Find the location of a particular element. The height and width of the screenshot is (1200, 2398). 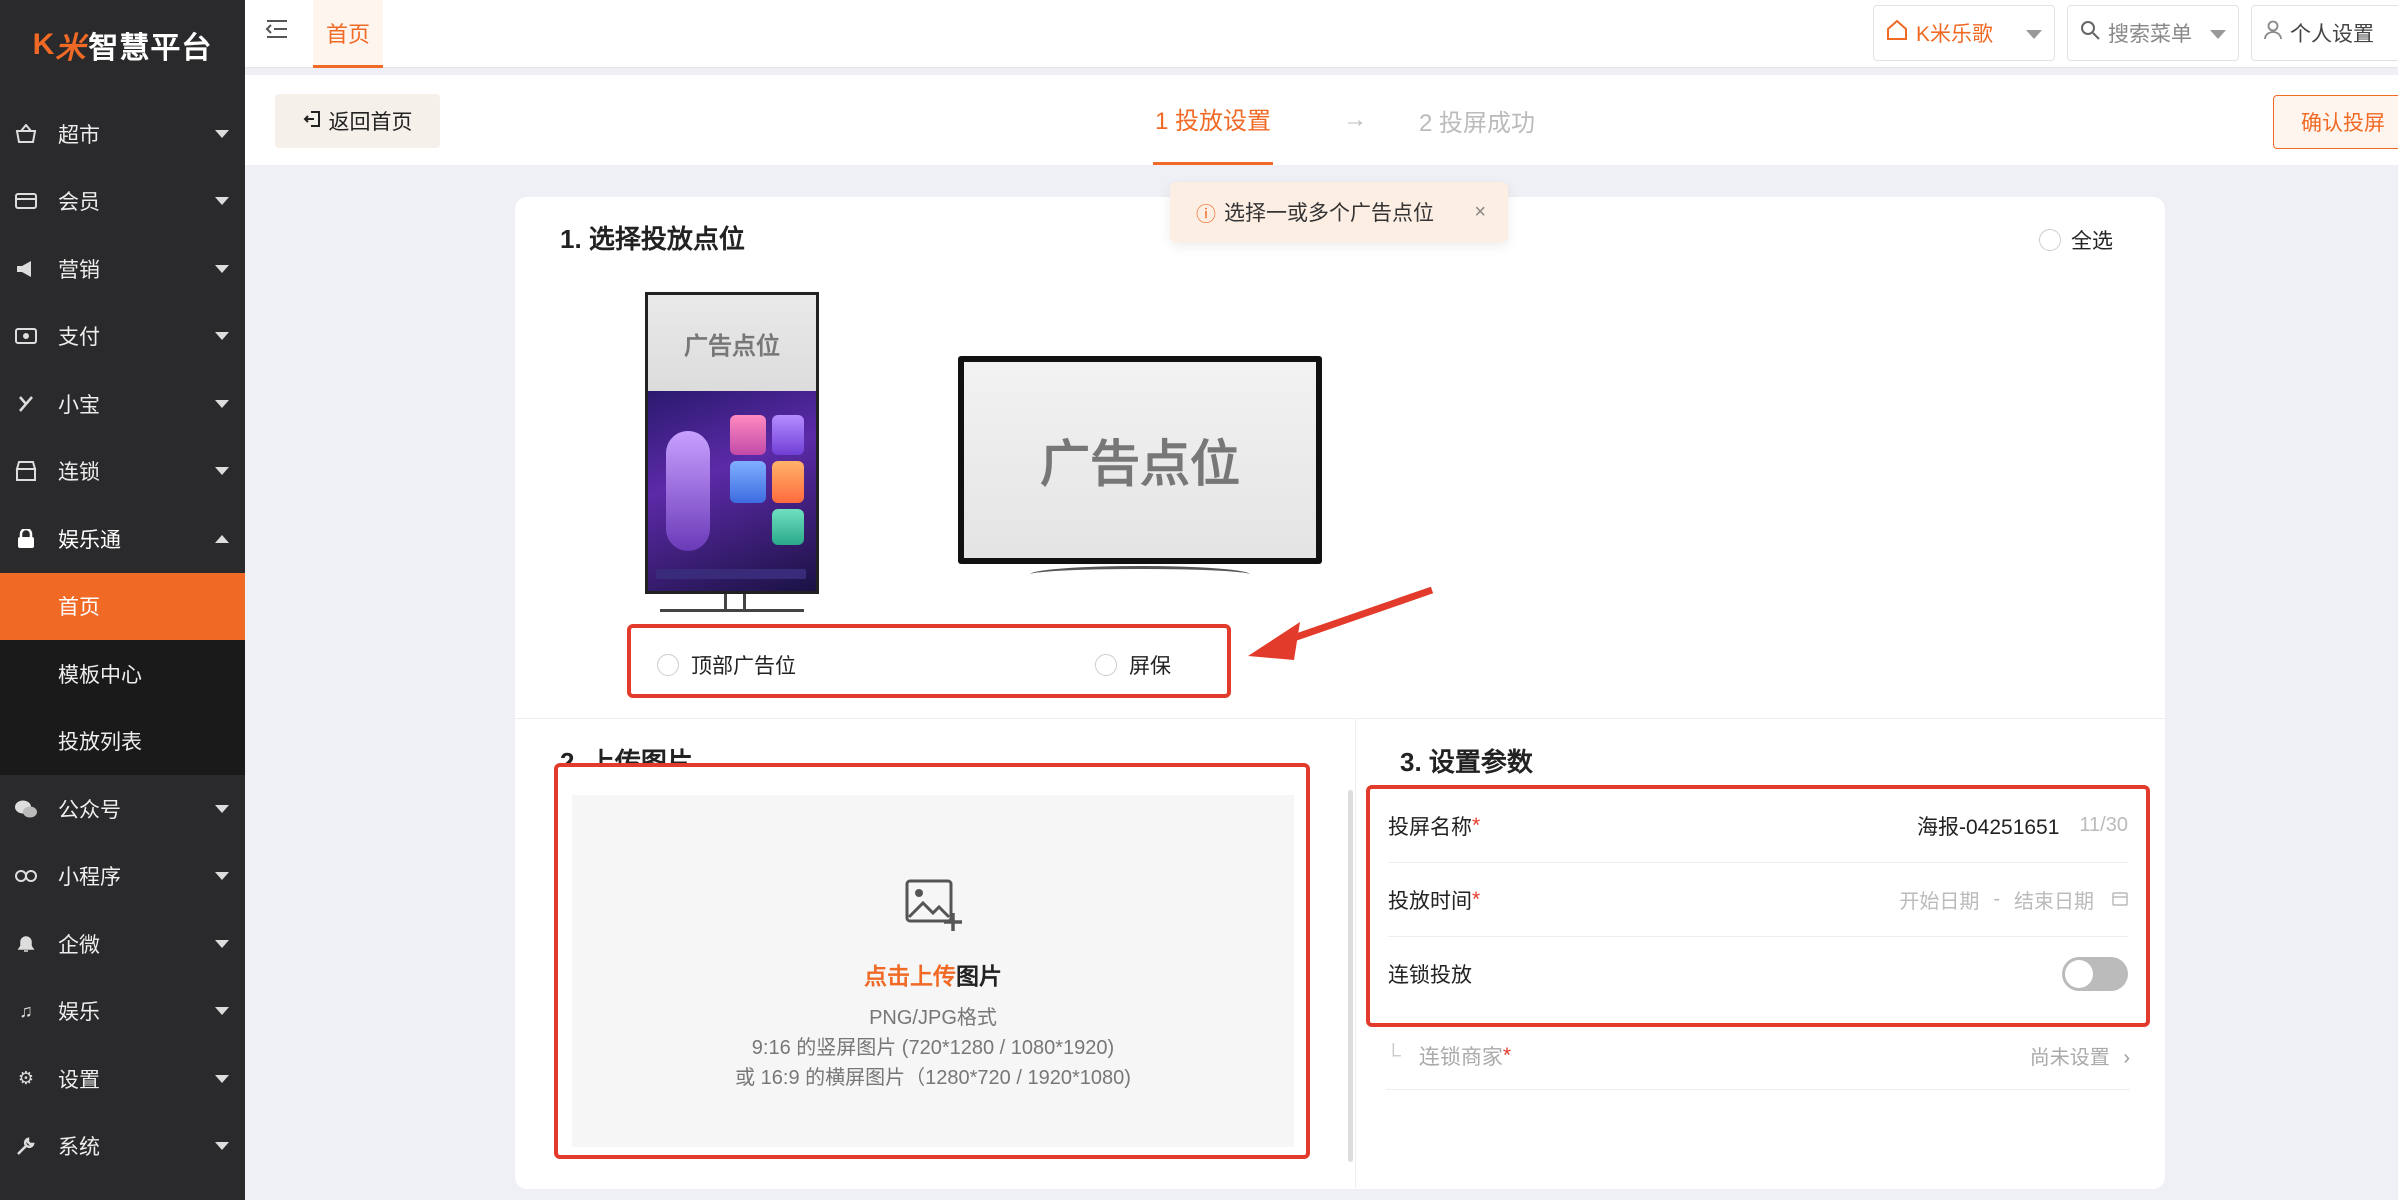

merchant-value: 尚未设置 › is located at coordinates (2080, 1055).